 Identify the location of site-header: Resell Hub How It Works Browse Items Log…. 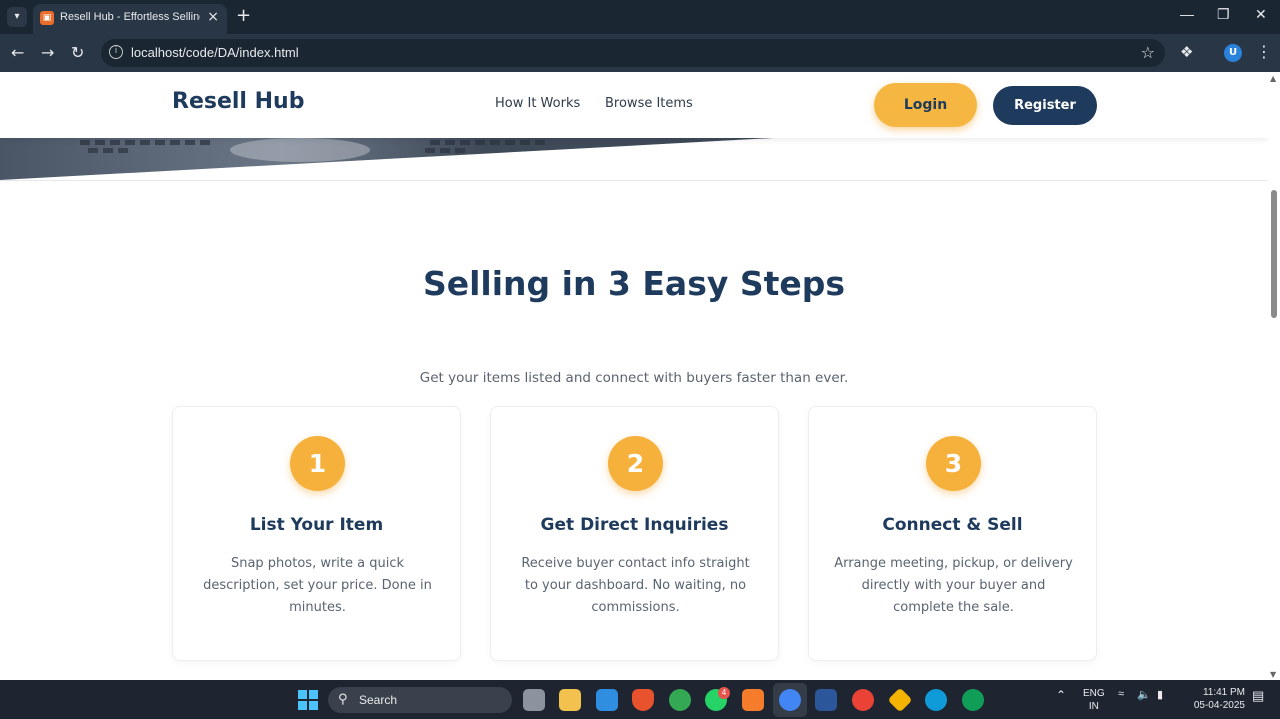
(634, 105).